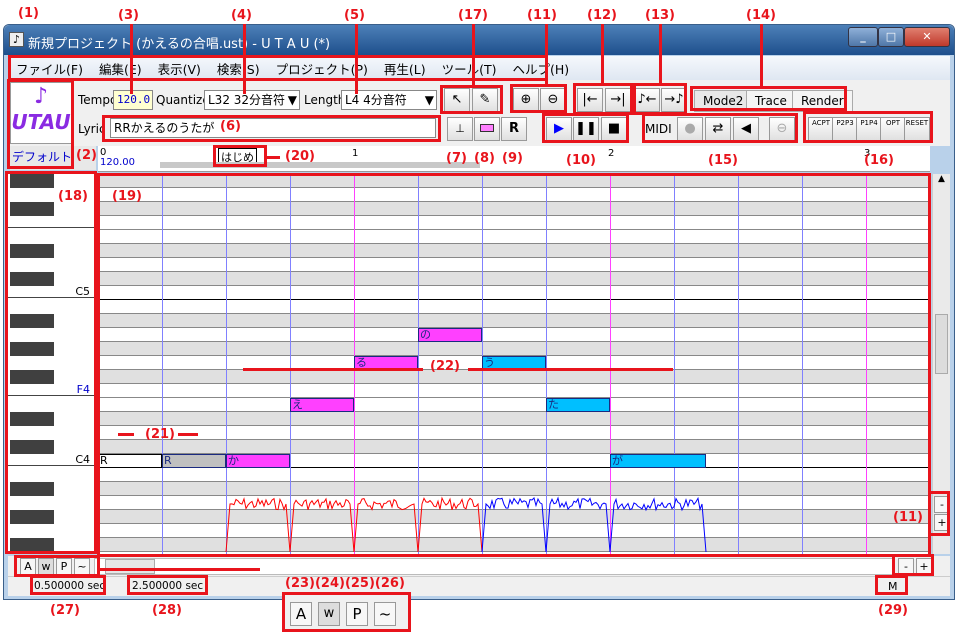 Image resolution: width=958 pixels, height=632 pixels. What do you see at coordinates (723, 160) in the screenshot?
I see `annotation-label: (15)` at bounding box center [723, 160].